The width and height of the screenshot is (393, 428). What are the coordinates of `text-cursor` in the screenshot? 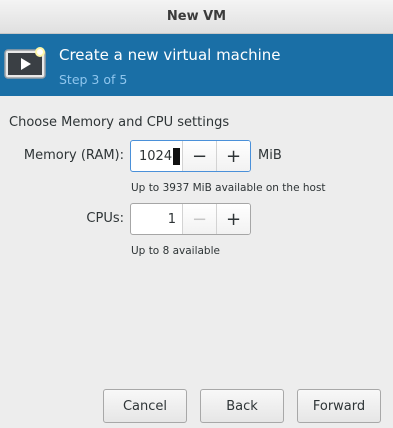 It's located at (177, 156).